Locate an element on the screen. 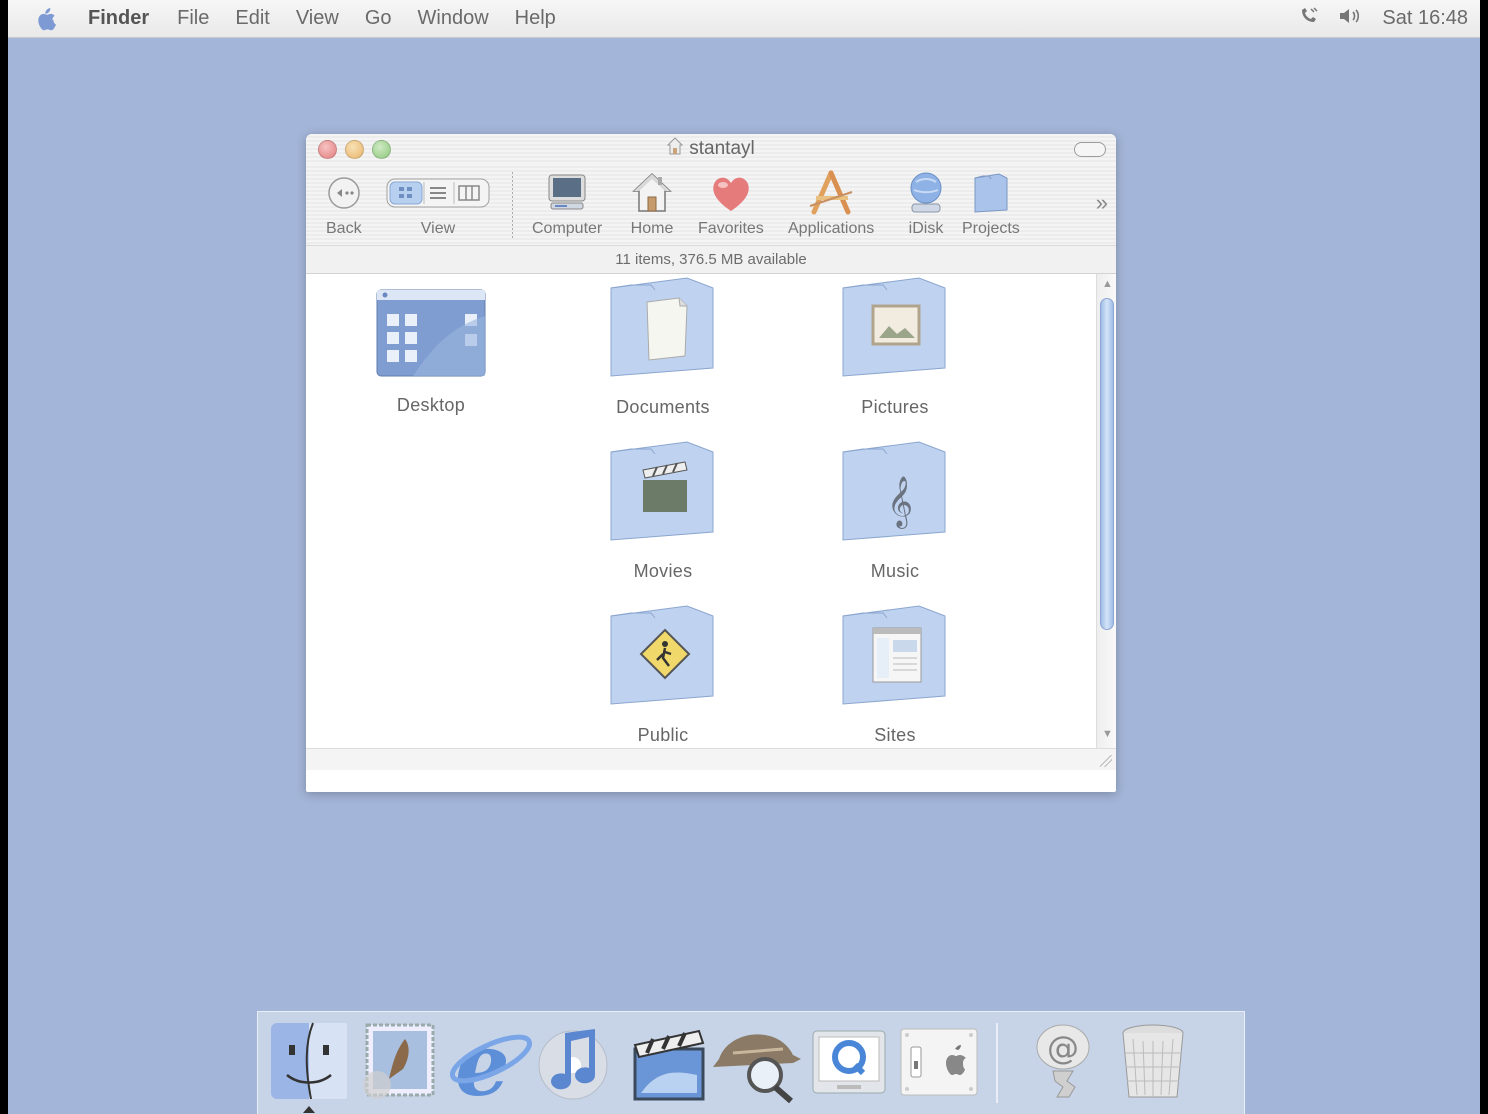  scroll-thumb is located at coordinates (1107, 464).